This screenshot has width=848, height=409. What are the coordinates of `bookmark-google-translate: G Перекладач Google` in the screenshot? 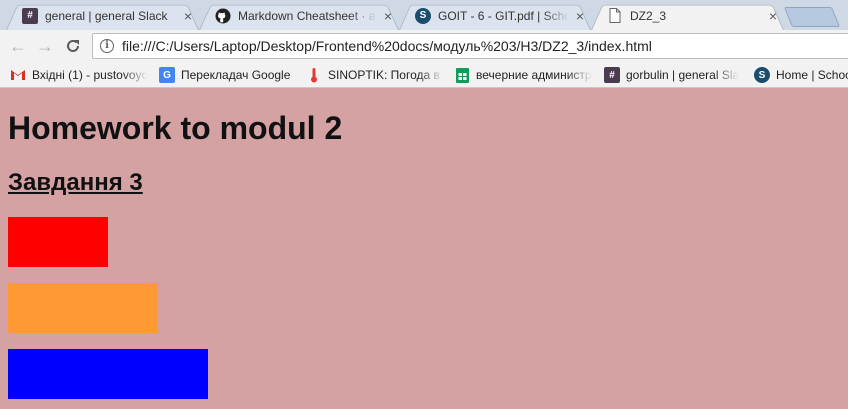 It's located at (229, 75).